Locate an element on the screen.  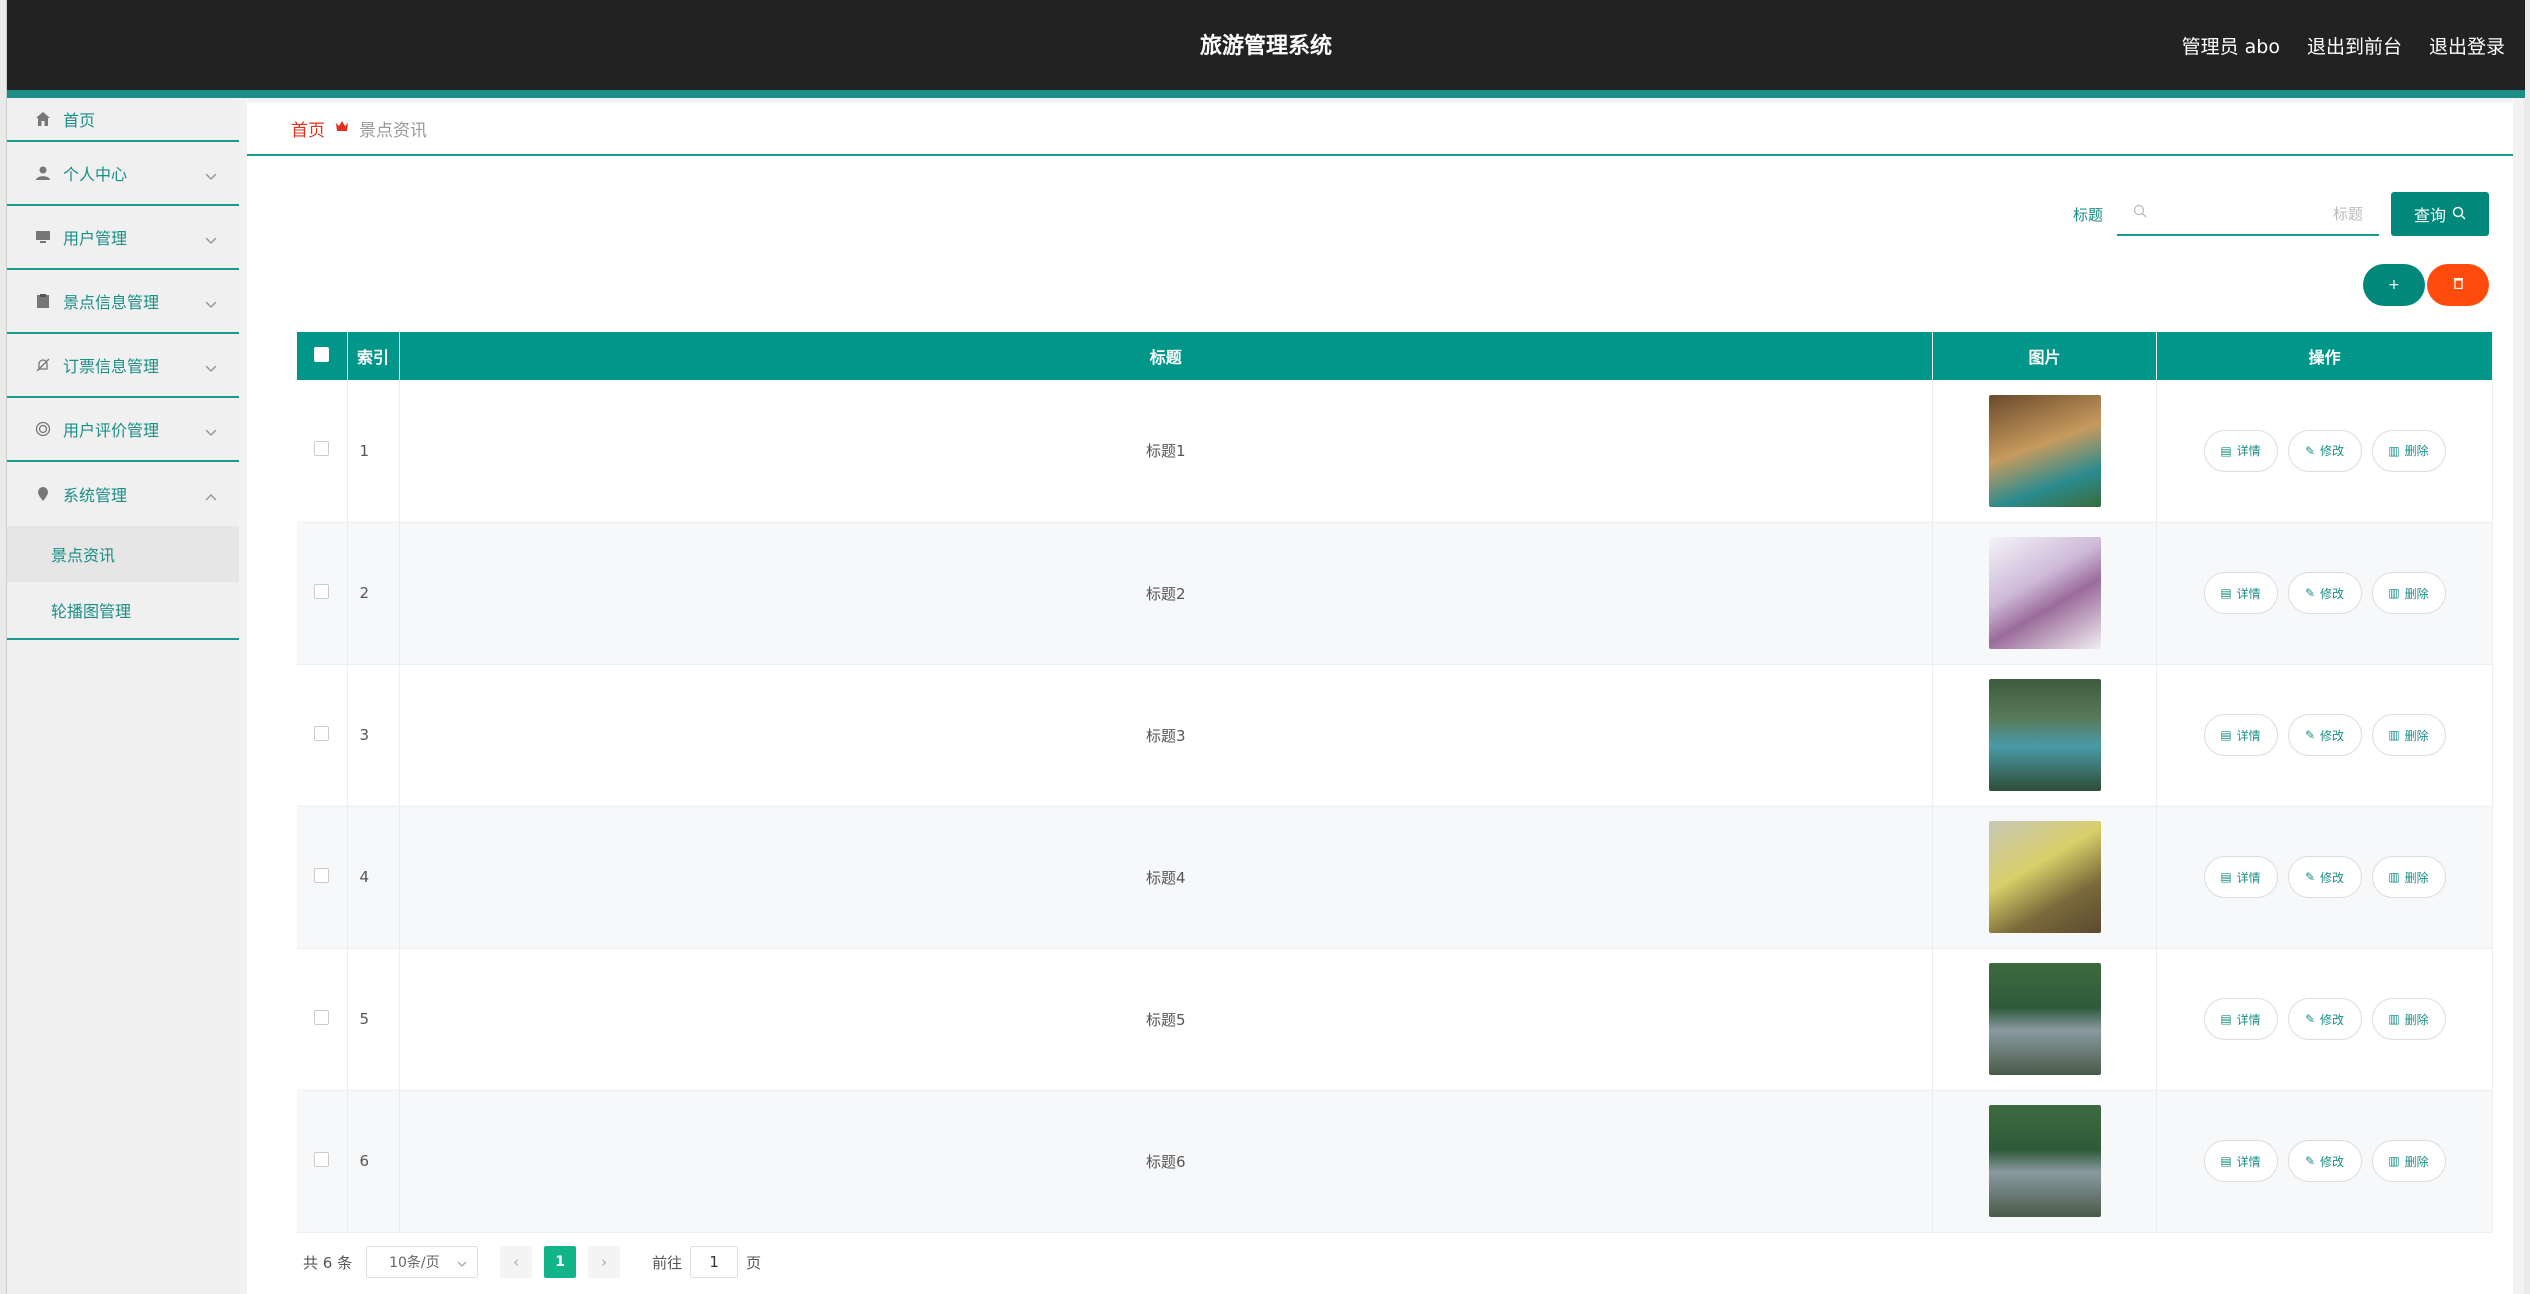
table-row: 3 标题3 ▤ 详情 ✎ 修改 ▥ 删除 is located at coordinates (1395, 735).